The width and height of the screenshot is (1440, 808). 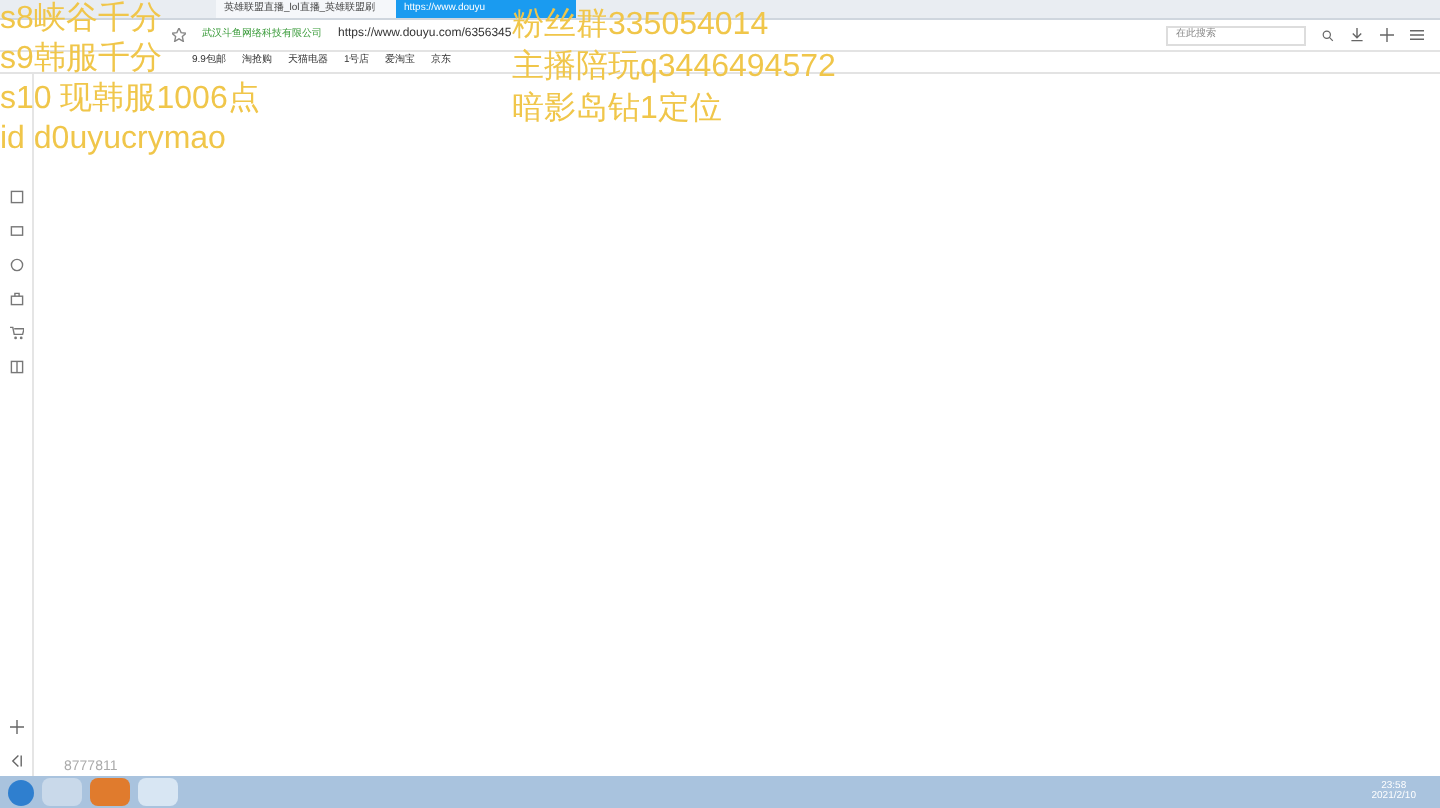 What do you see at coordinates (1357, 35) in the screenshot?
I see `download-icon` at bounding box center [1357, 35].